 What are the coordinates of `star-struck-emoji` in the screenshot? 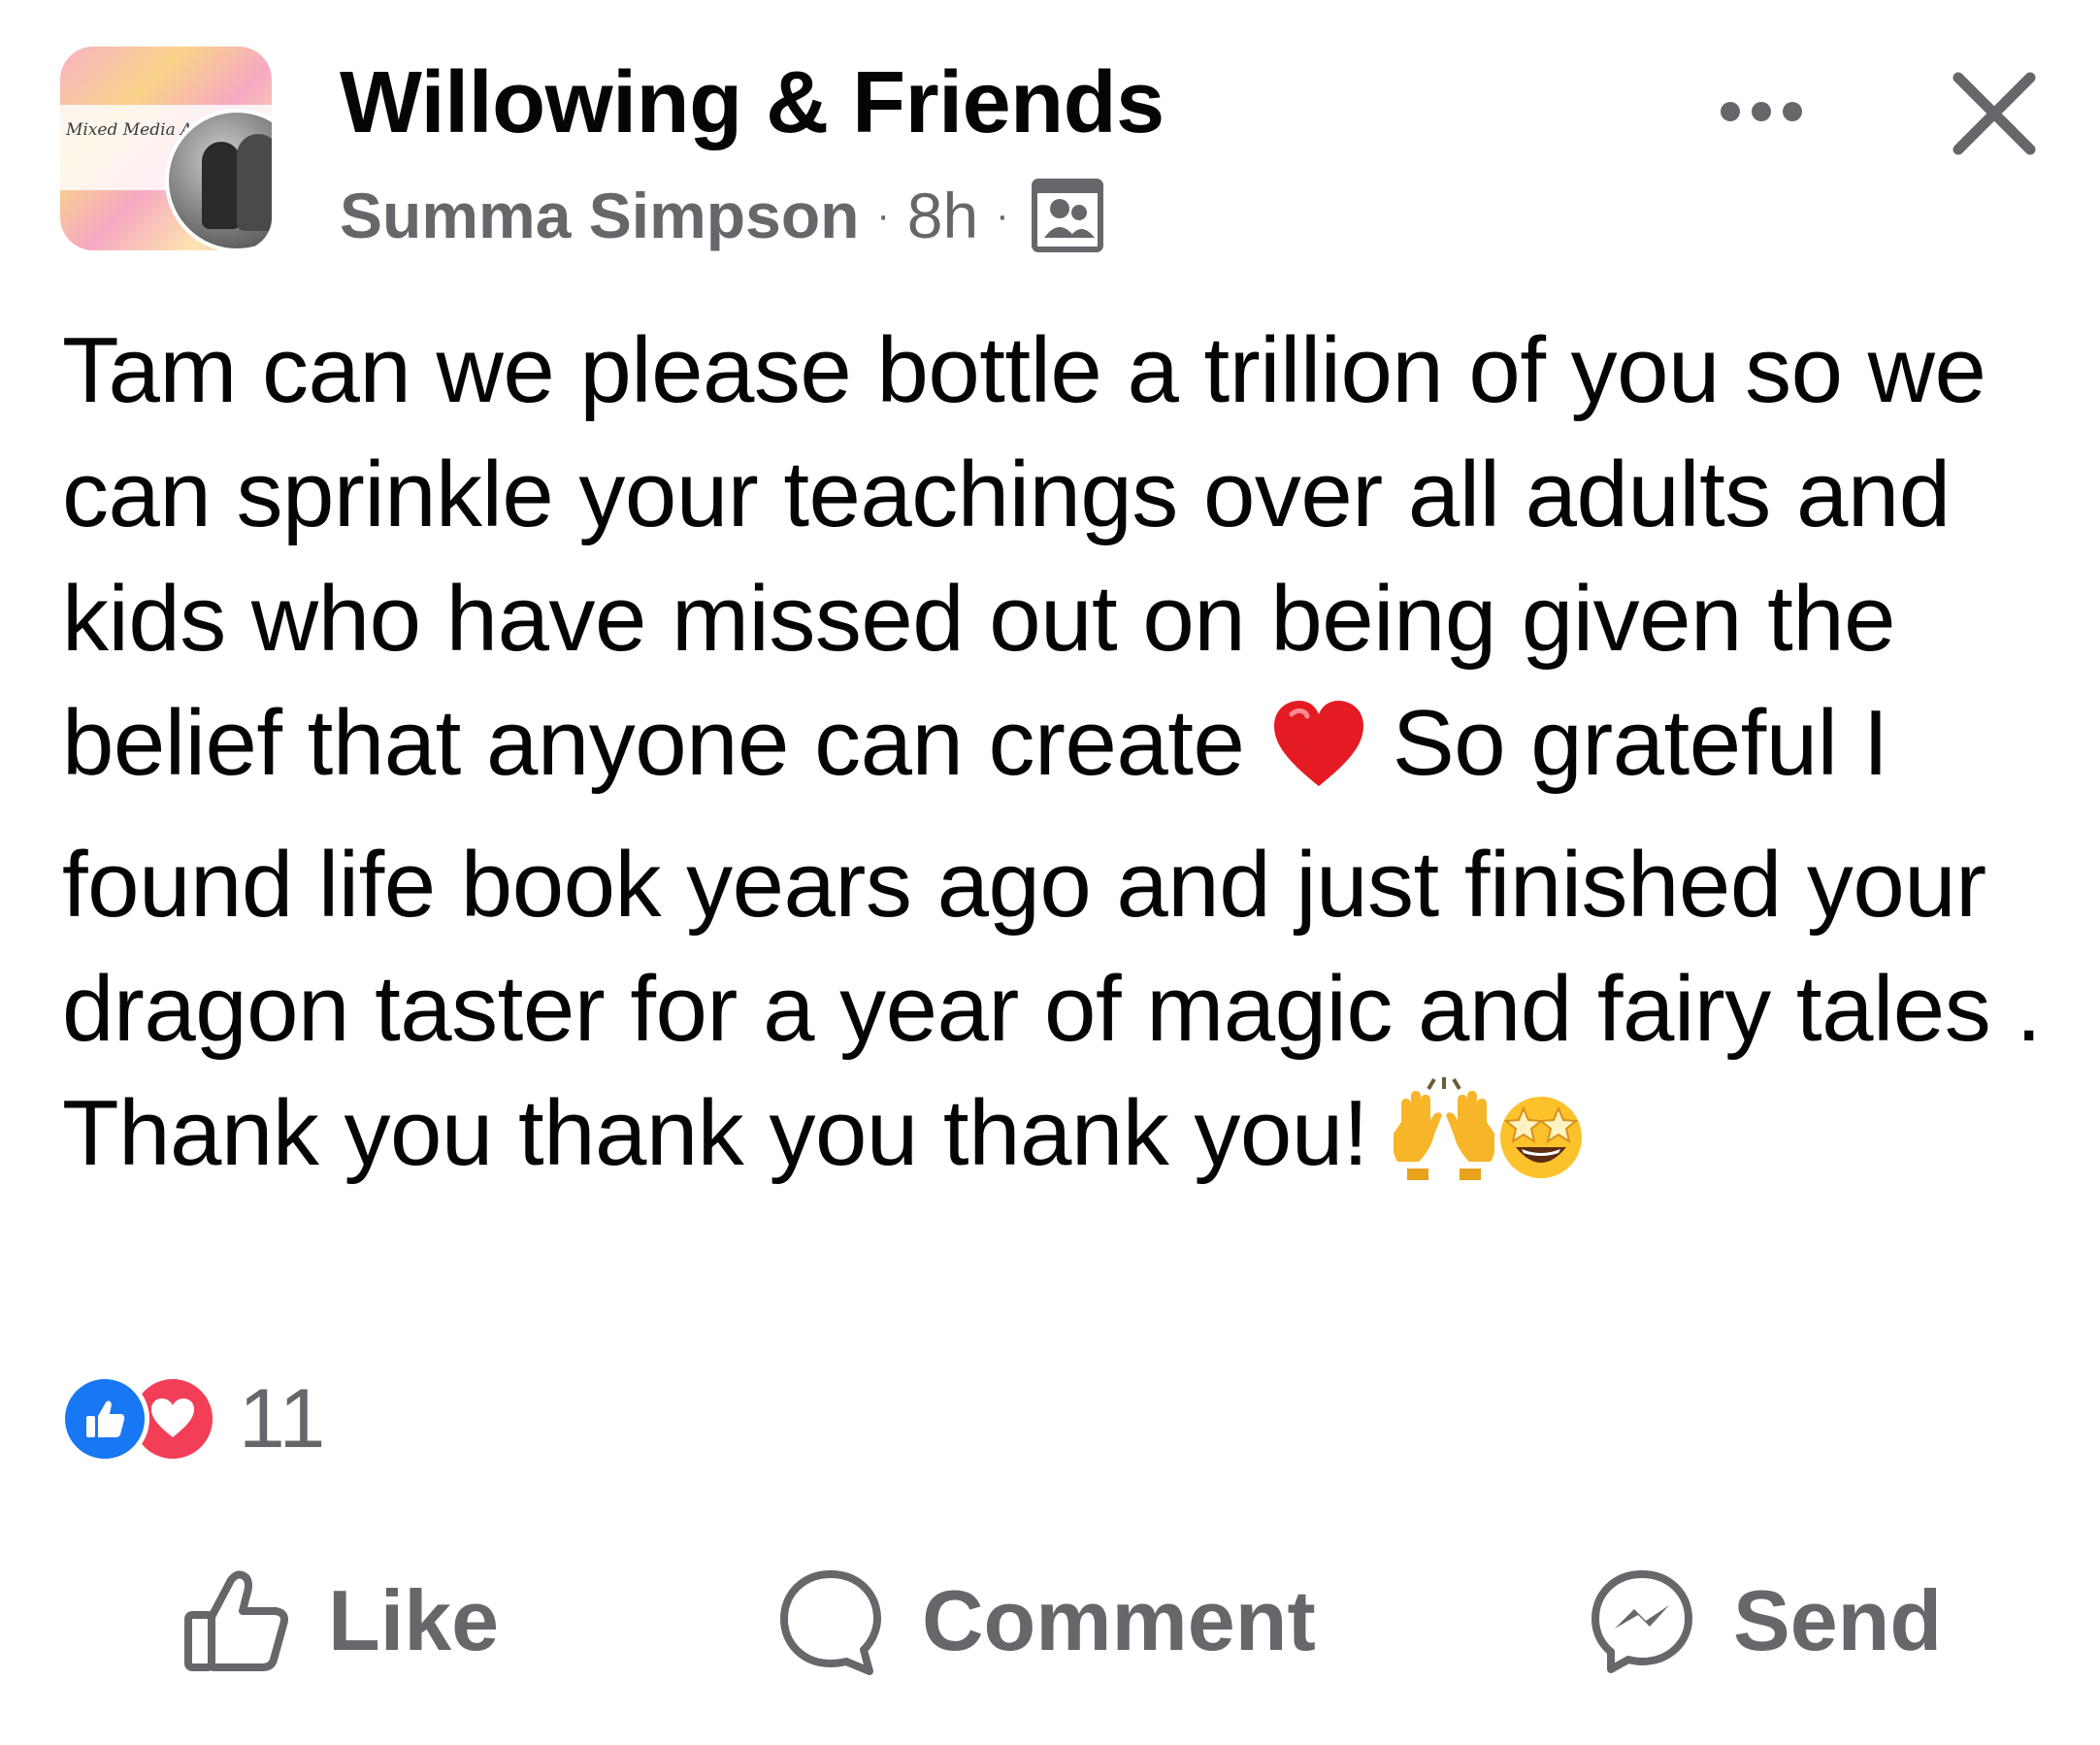 It's located at (1541, 1151).